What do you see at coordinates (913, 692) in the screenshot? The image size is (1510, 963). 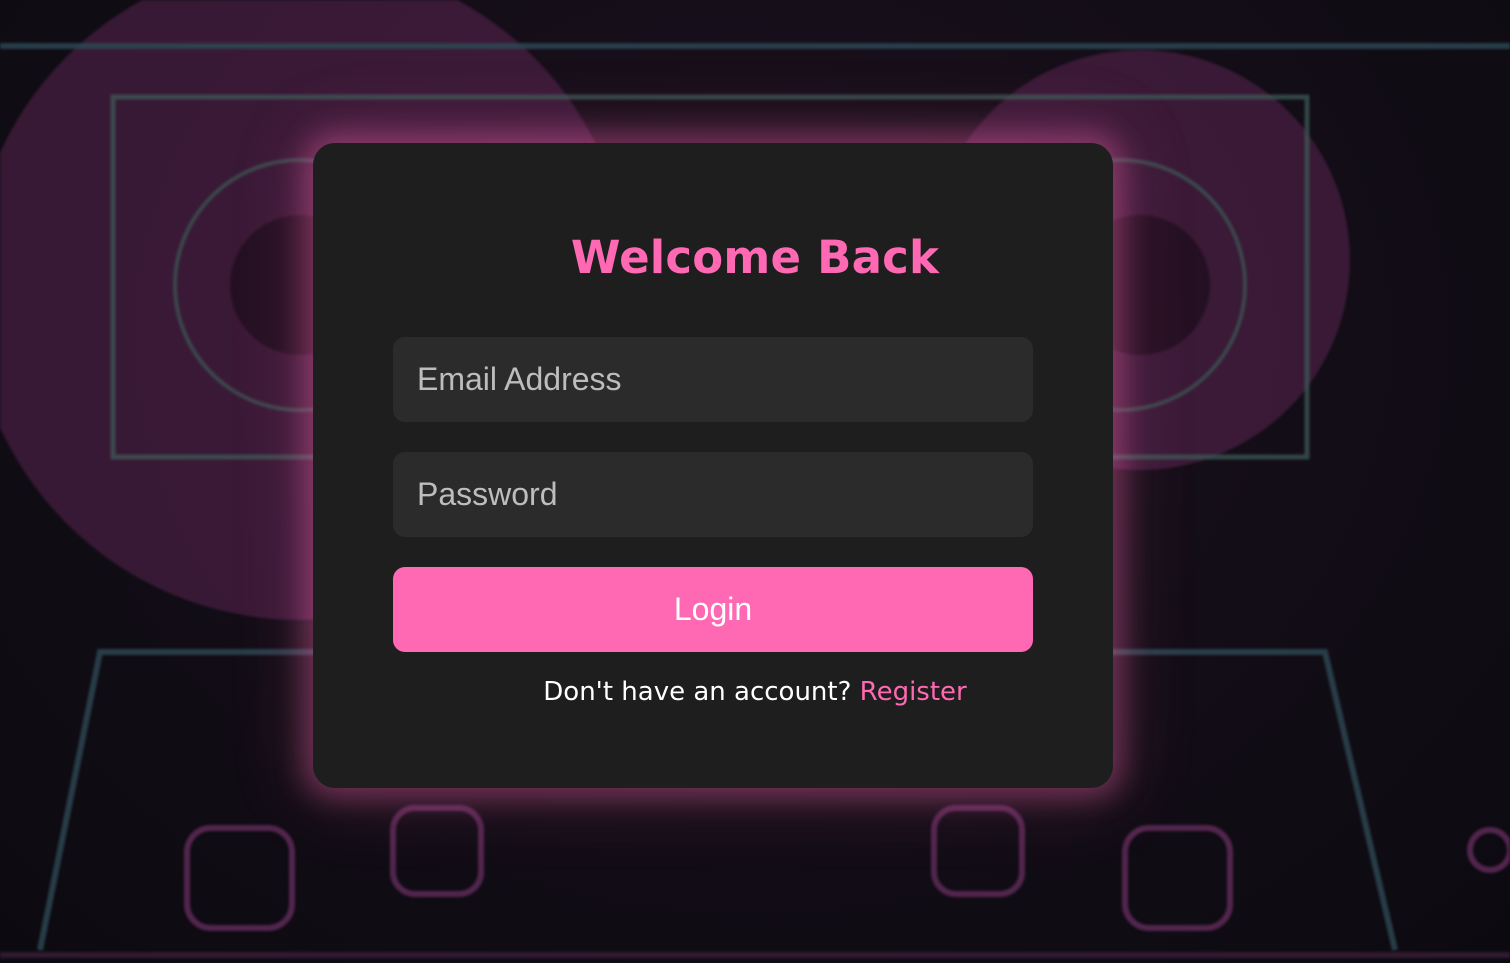 I see `register-link: Register` at bounding box center [913, 692].